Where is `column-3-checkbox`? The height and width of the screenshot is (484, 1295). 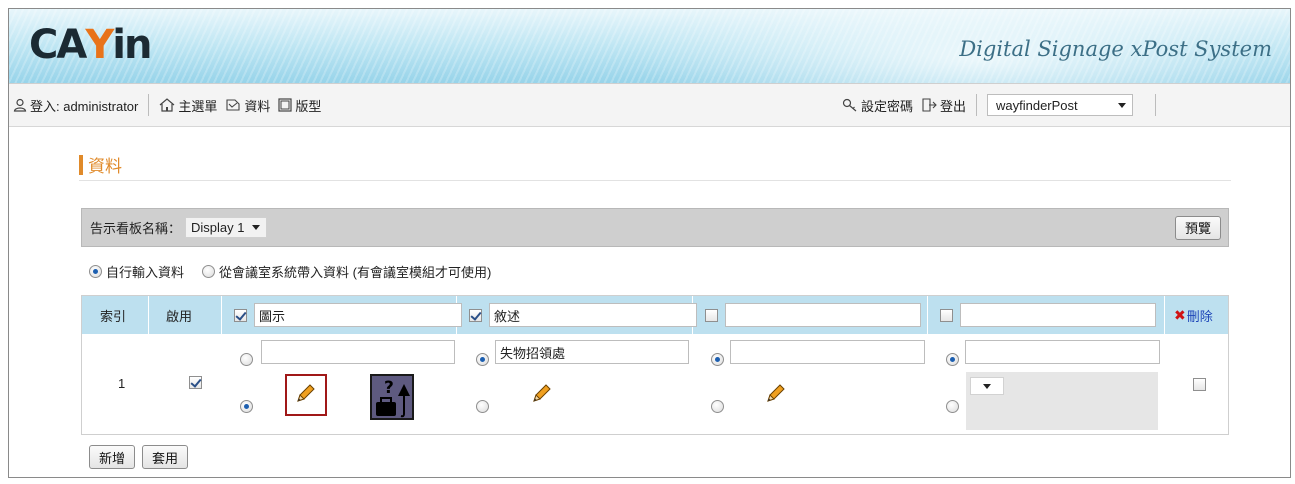
column-3-checkbox is located at coordinates (711, 315).